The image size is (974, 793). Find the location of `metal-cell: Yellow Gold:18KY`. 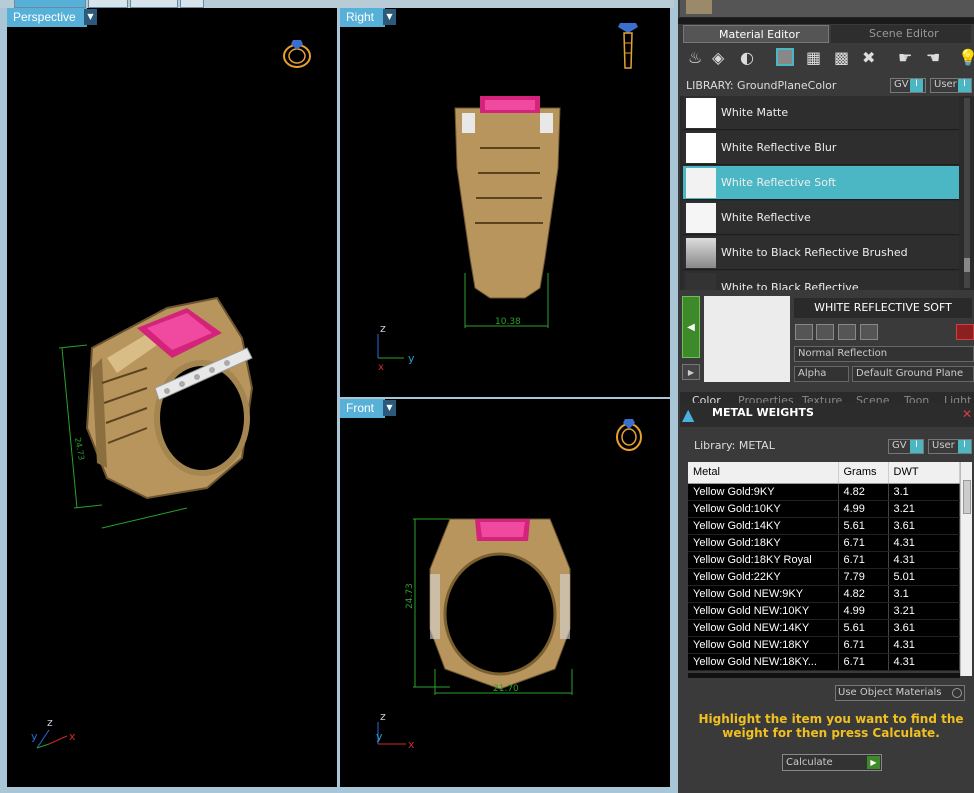

metal-cell: Yellow Gold:18KY is located at coordinates (763, 543).